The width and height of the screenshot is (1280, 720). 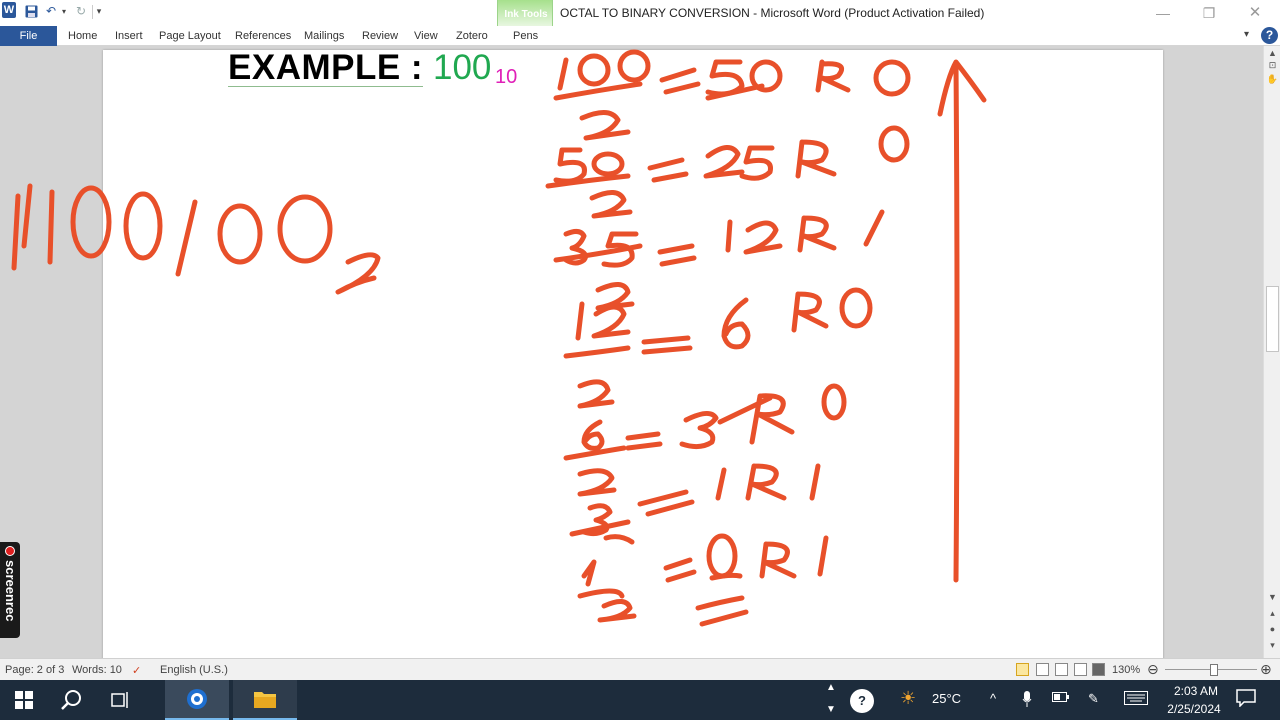 What do you see at coordinates (1272, 65) in the screenshot?
I see `ruler-icon: ⊡` at bounding box center [1272, 65].